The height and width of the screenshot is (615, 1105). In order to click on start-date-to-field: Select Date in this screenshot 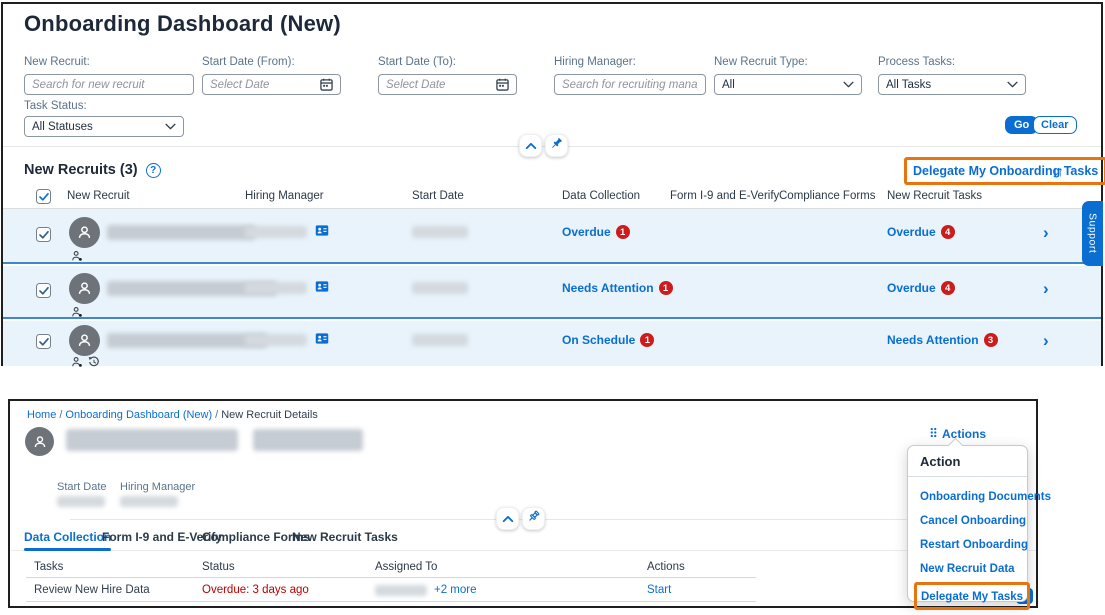, I will do `click(447, 84)`.